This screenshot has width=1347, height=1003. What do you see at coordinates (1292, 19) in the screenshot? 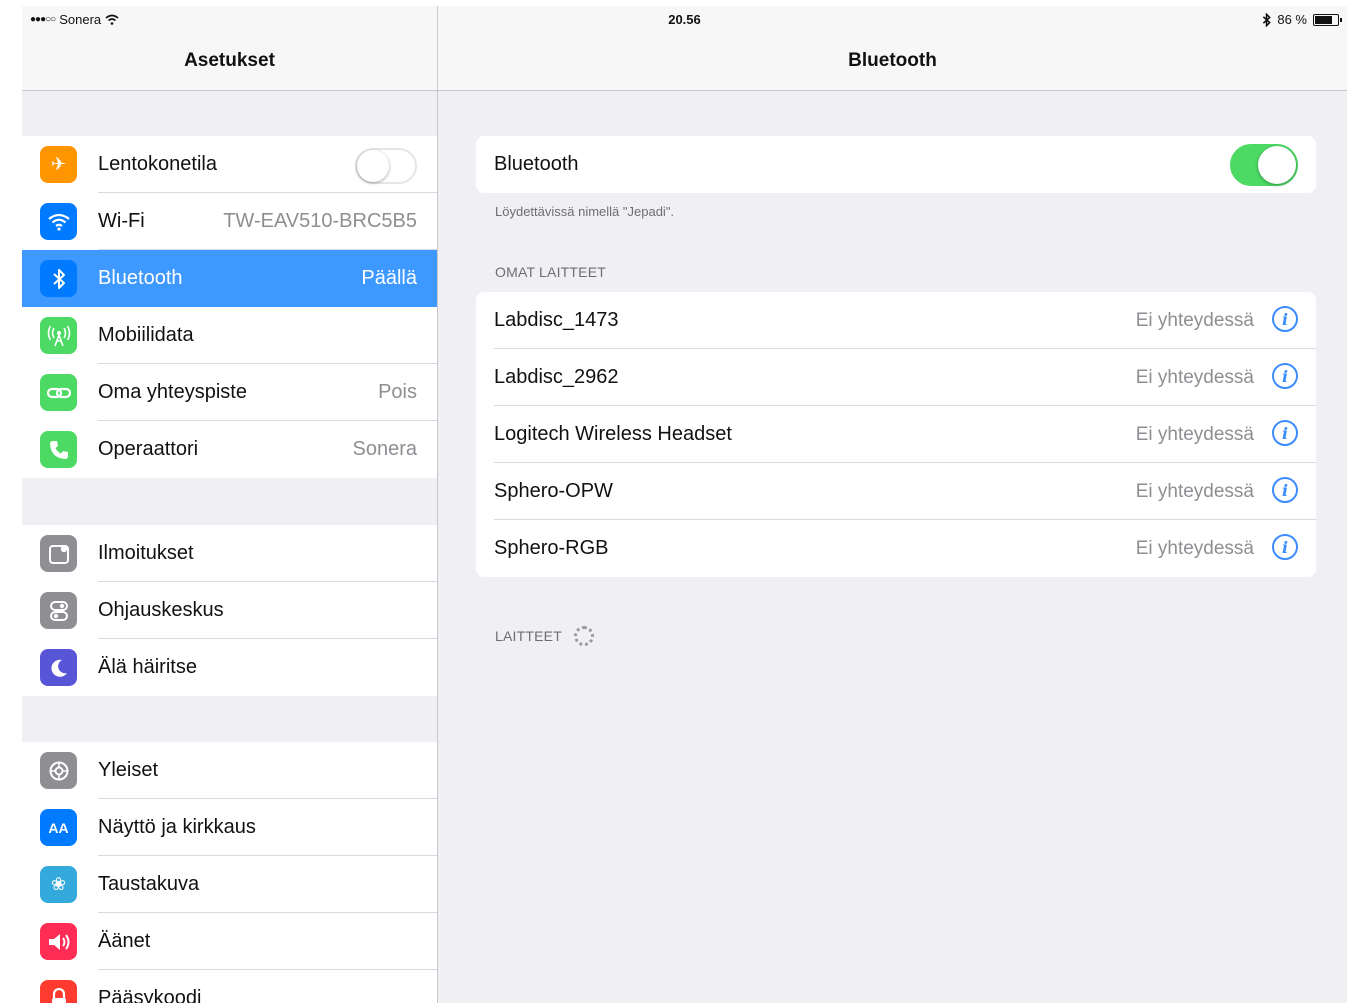
I see `battery-percentage: 86 %` at bounding box center [1292, 19].